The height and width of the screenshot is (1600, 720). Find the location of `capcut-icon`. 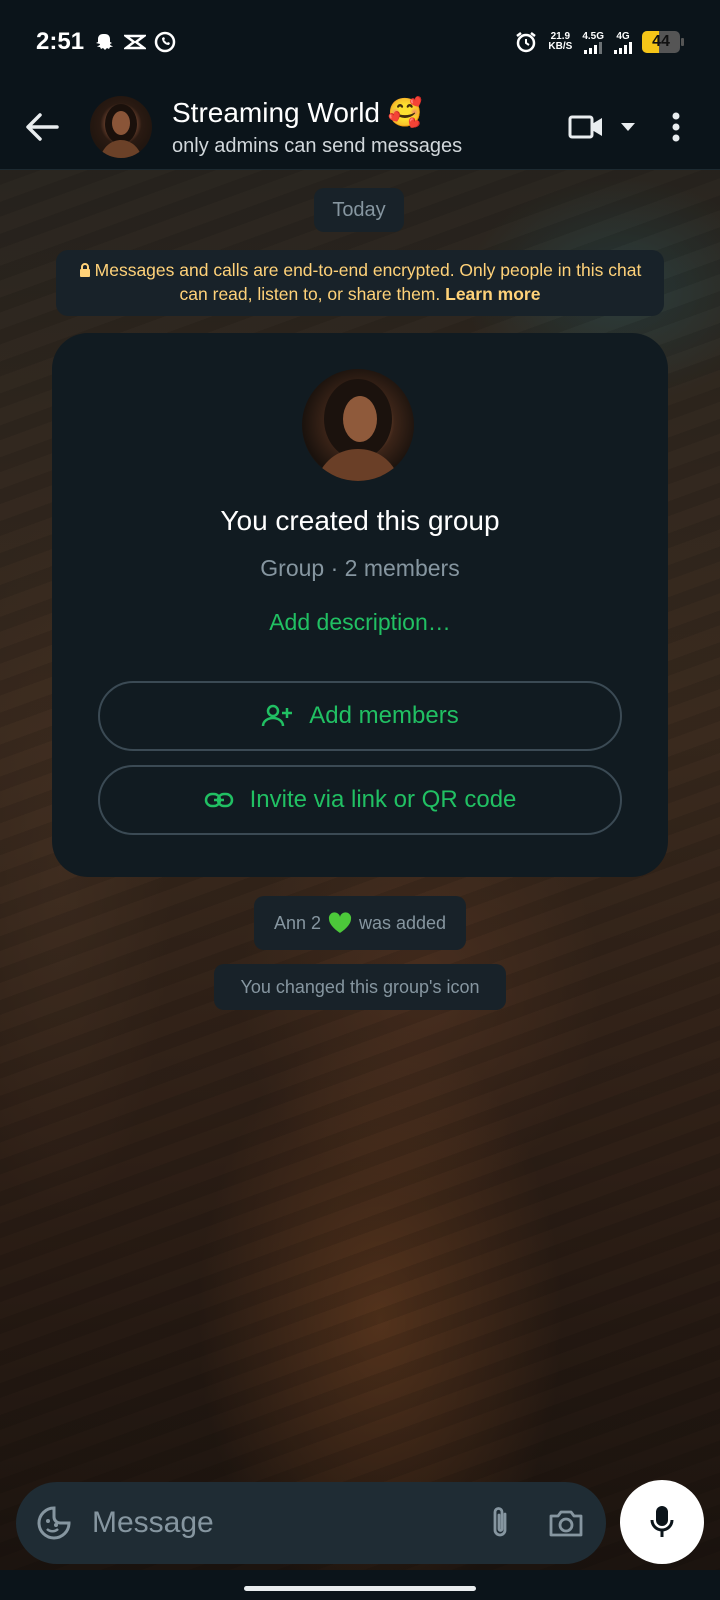

capcut-icon is located at coordinates (135, 42).